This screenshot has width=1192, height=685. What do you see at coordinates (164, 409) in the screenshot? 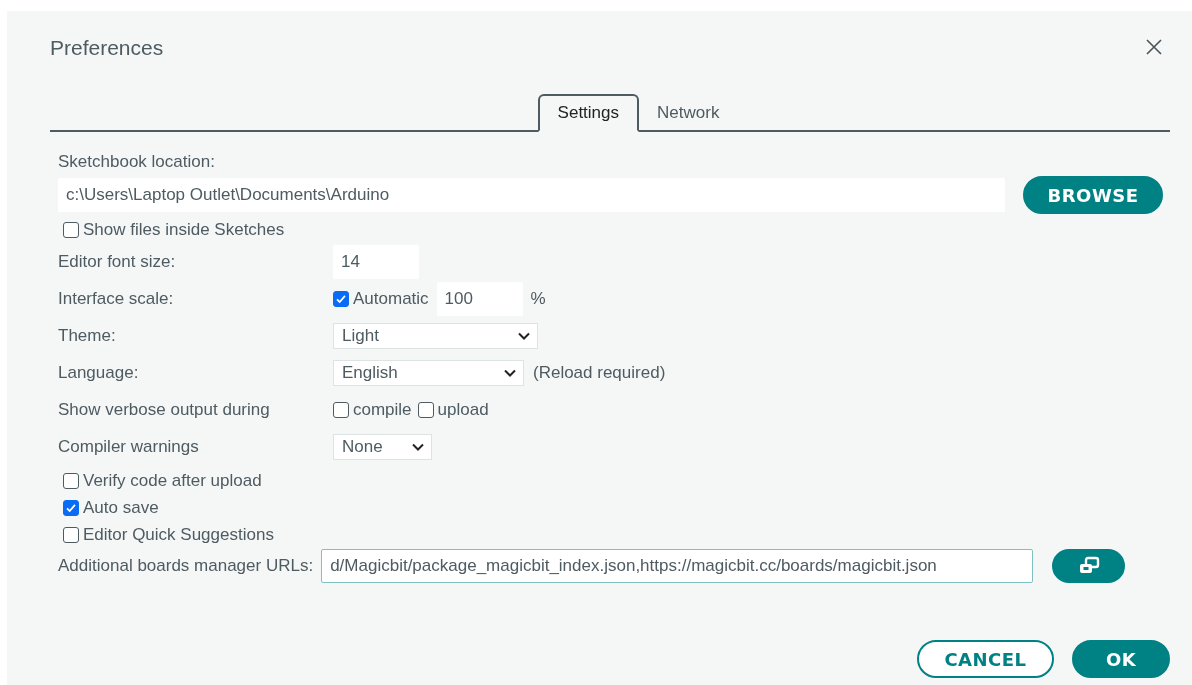
I see `setting-label: Show verbose output during` at bounding box center [164, 409].